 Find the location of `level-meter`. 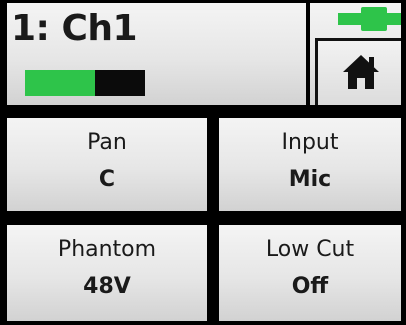

level-meter is located at coordinates (85, 83).